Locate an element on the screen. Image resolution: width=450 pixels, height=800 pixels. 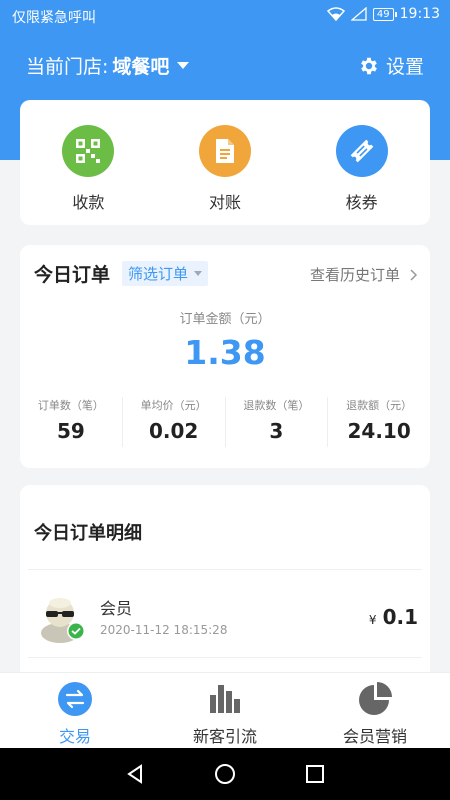
stat-refund-amount: 退款额（元） 24.10 is located at coordinates (379, 422).